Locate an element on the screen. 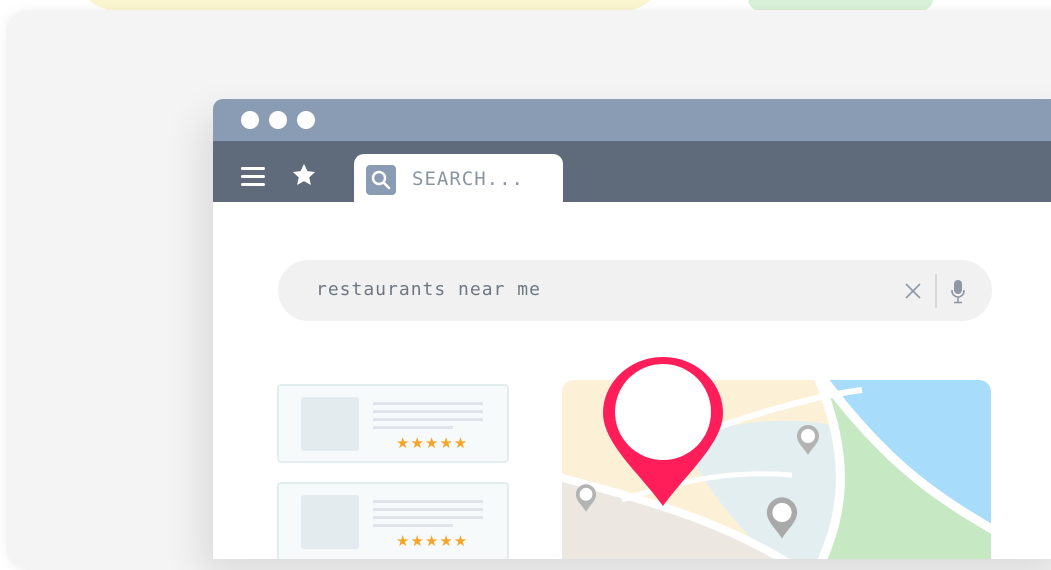  search-icon is located at coordinates (381, 180).